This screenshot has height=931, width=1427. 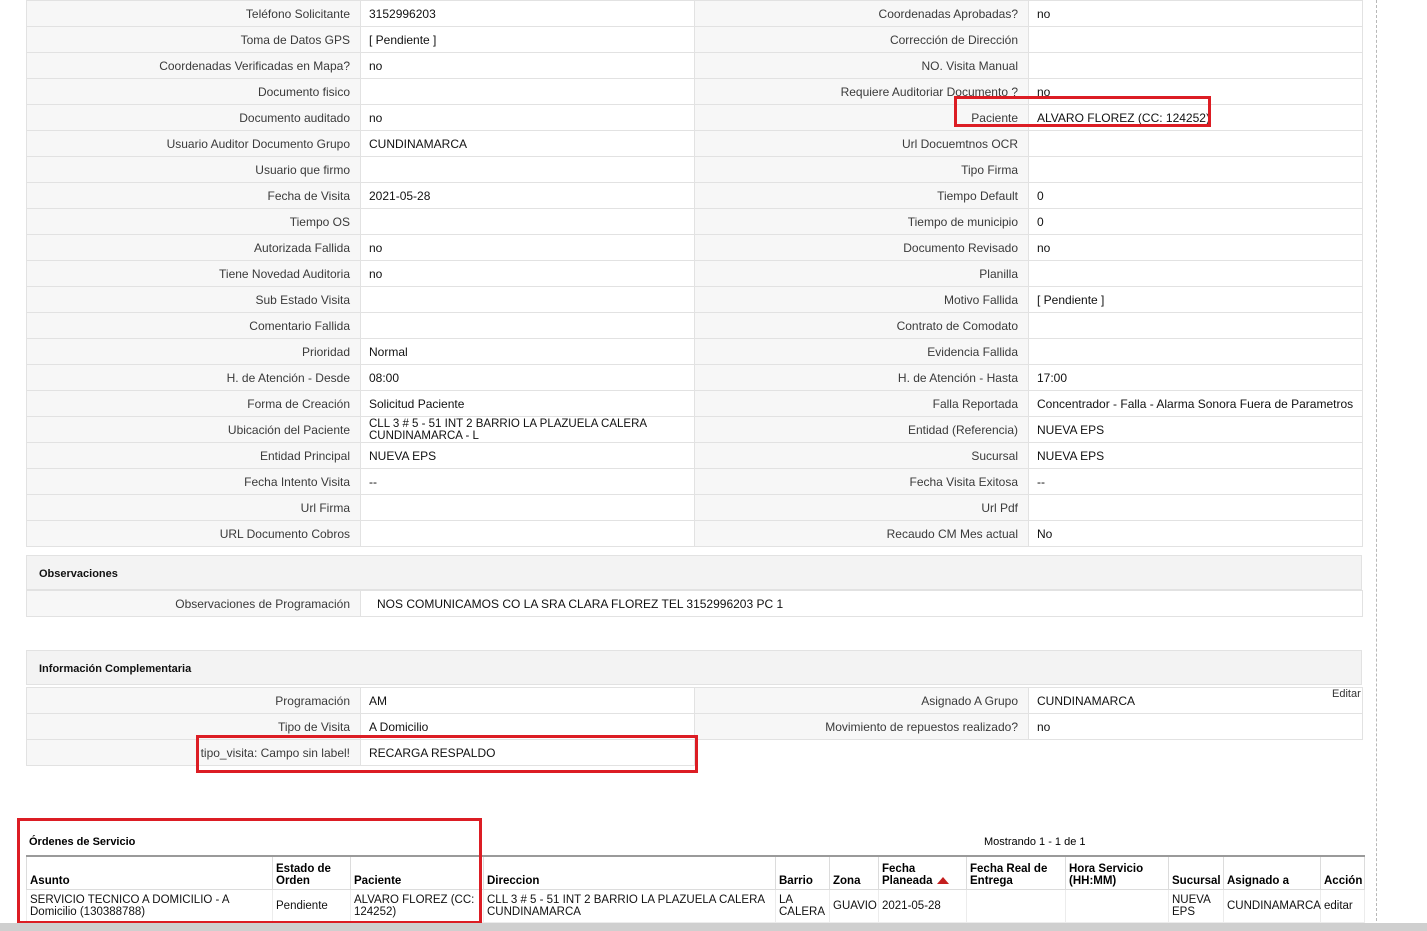 I want to click on detail-row: Tiene Novedad Auditoria no Planilla, so click(x=694, y=273).